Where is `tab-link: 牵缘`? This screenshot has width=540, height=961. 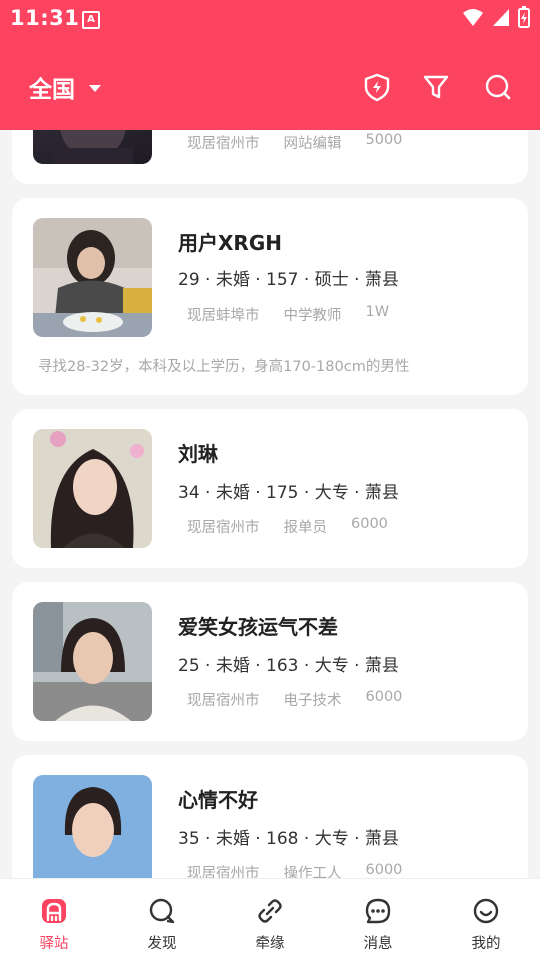
tab-link: 牵缘 is located at coordinates (270, 920).